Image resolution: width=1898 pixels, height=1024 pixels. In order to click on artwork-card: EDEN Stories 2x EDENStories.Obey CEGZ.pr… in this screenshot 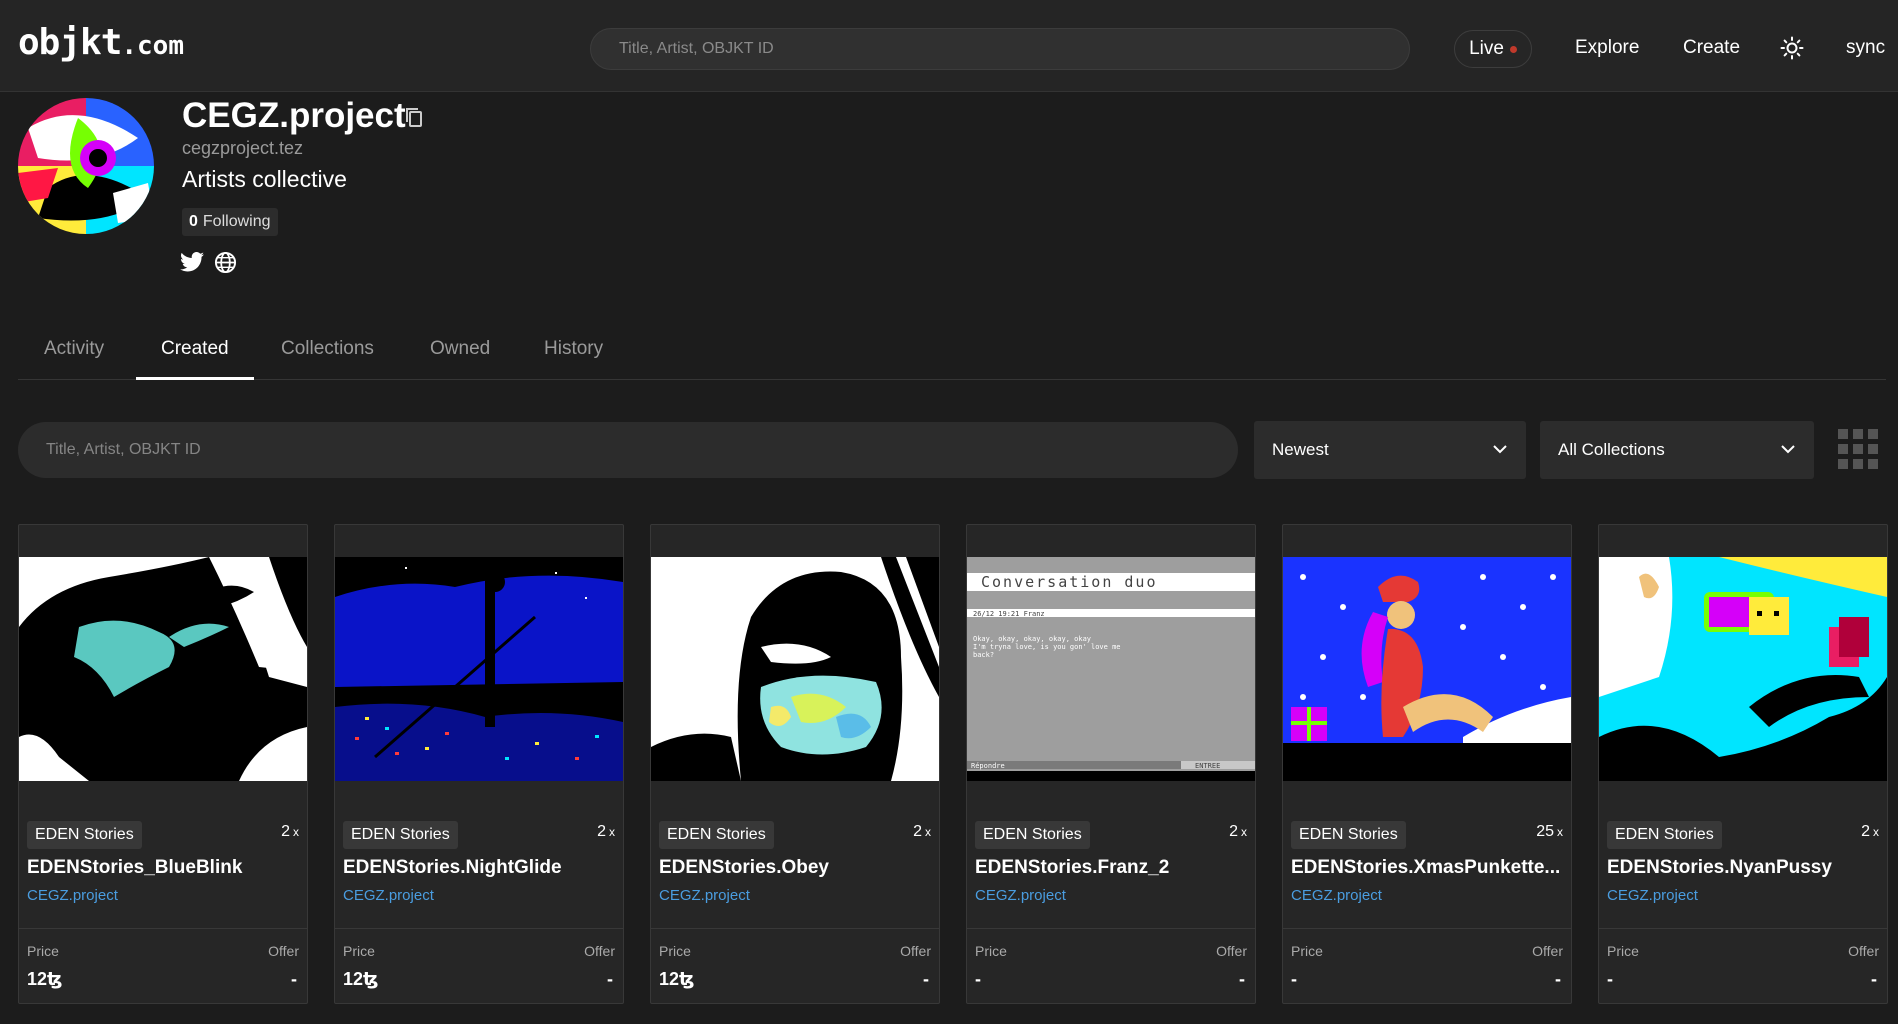, I will do `click(795, 764)`.